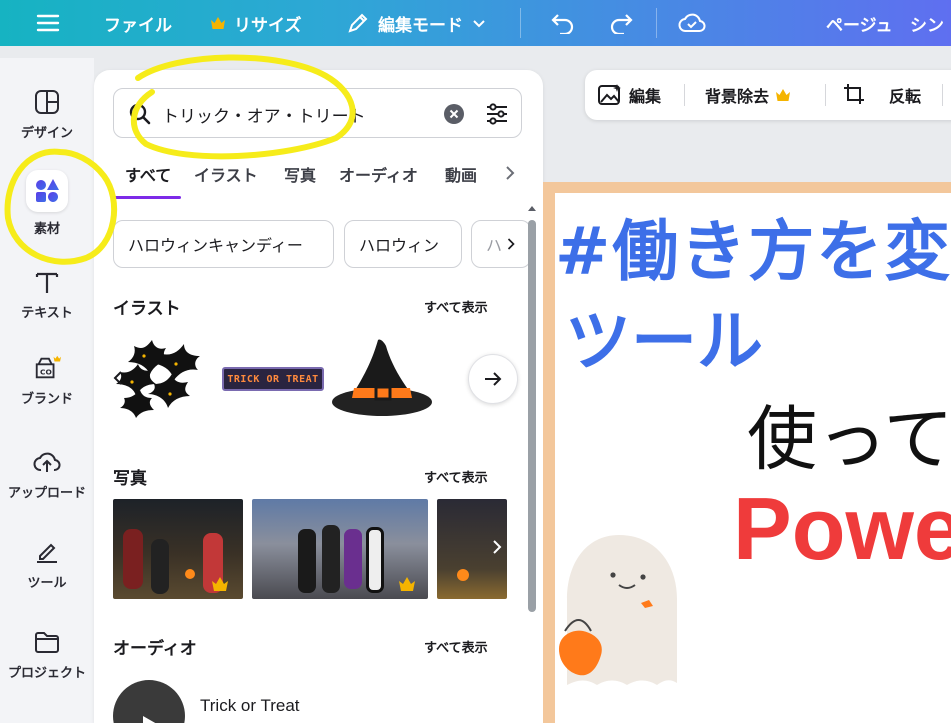 This screenshot has width=951, height=723. I want to click on edit-mode-dropdown: 編集モード, so click(416, 23).